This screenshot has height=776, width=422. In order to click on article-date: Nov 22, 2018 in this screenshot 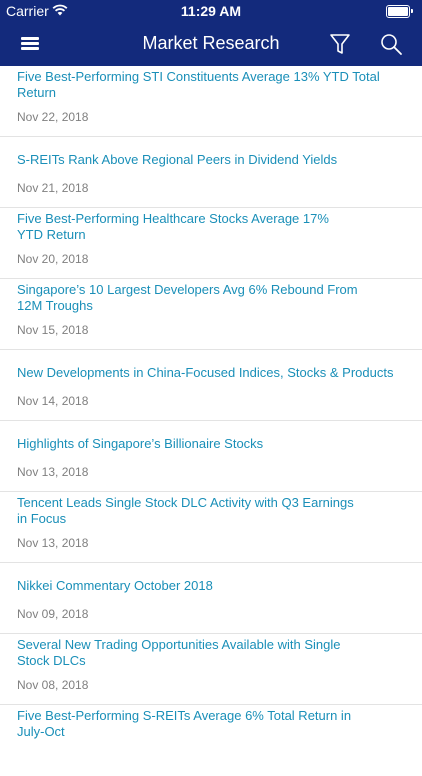, I will do `click(53, 117)`.